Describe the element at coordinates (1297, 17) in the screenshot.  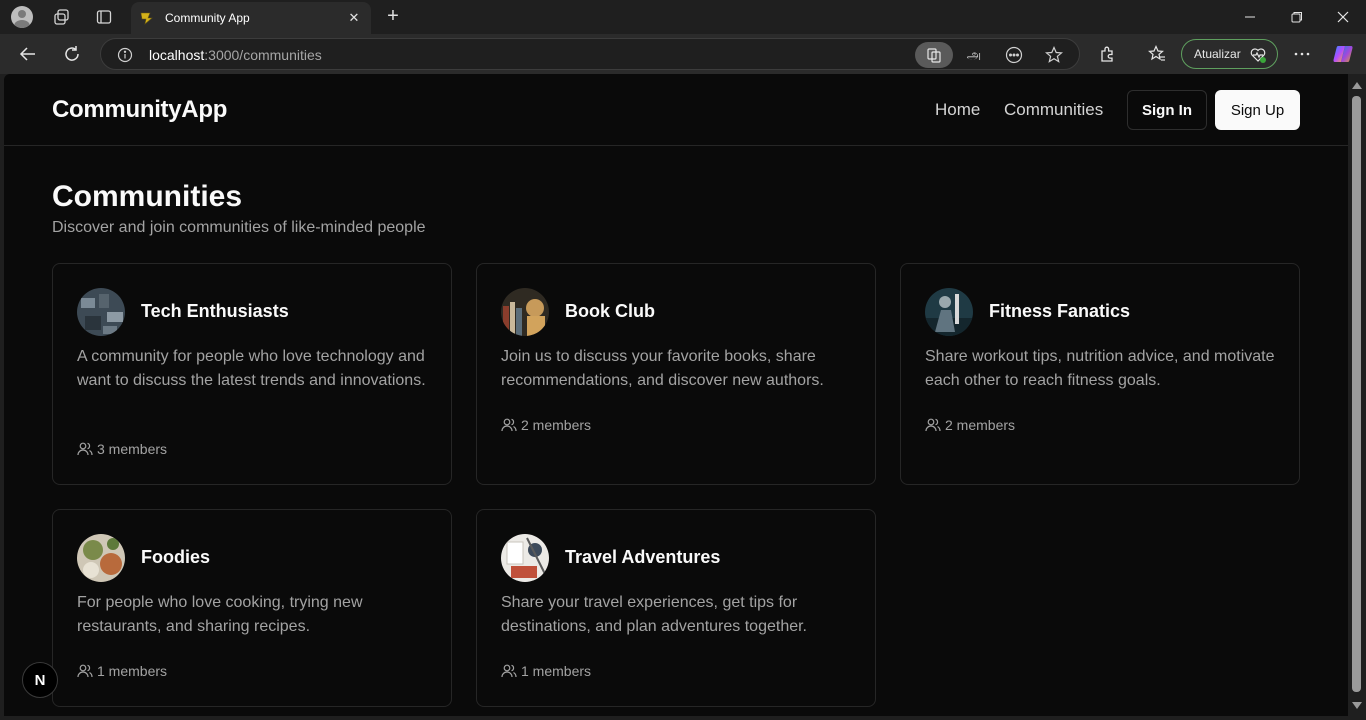
I see `restore-icon` at that location.